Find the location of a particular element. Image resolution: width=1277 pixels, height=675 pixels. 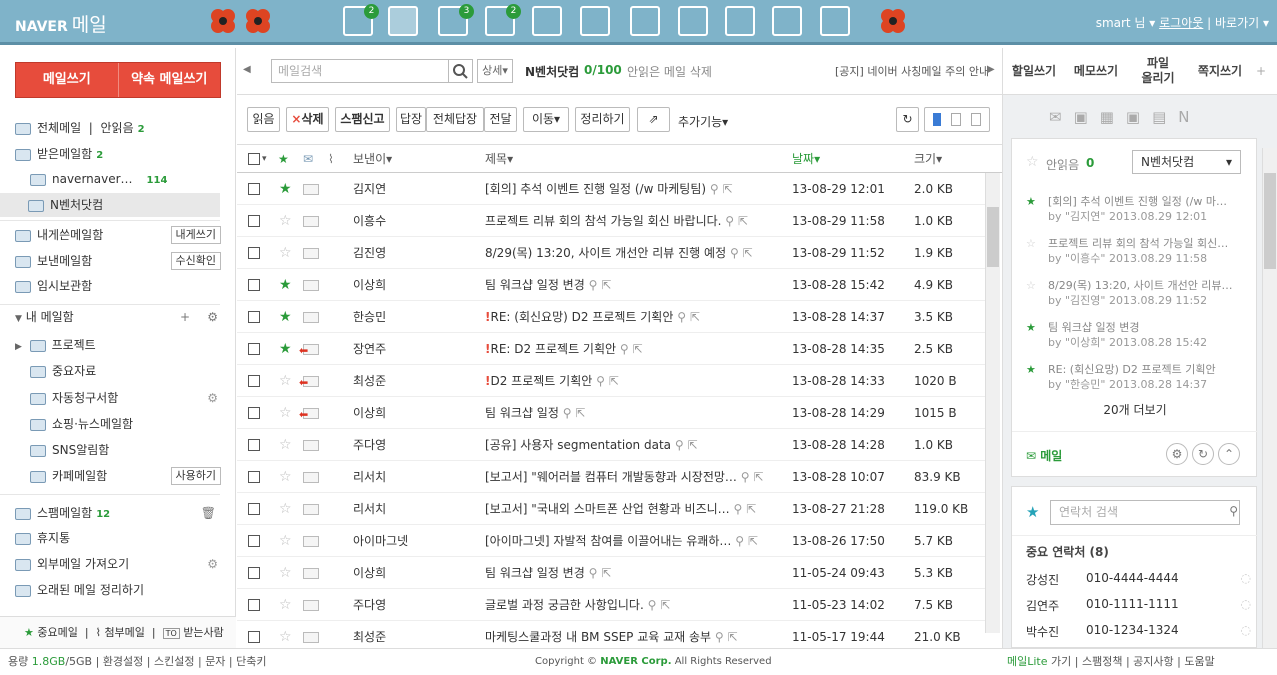

view-mode-toggle is located at coordinates (957, 119).